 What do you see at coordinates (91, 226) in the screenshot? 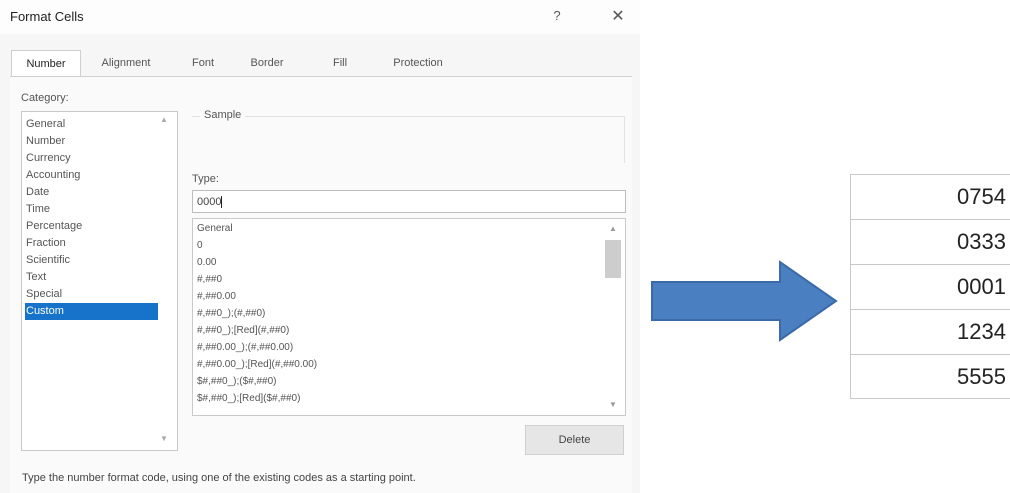
I see `category-item-percentage: Percentage` at bounding box center [91, 226].